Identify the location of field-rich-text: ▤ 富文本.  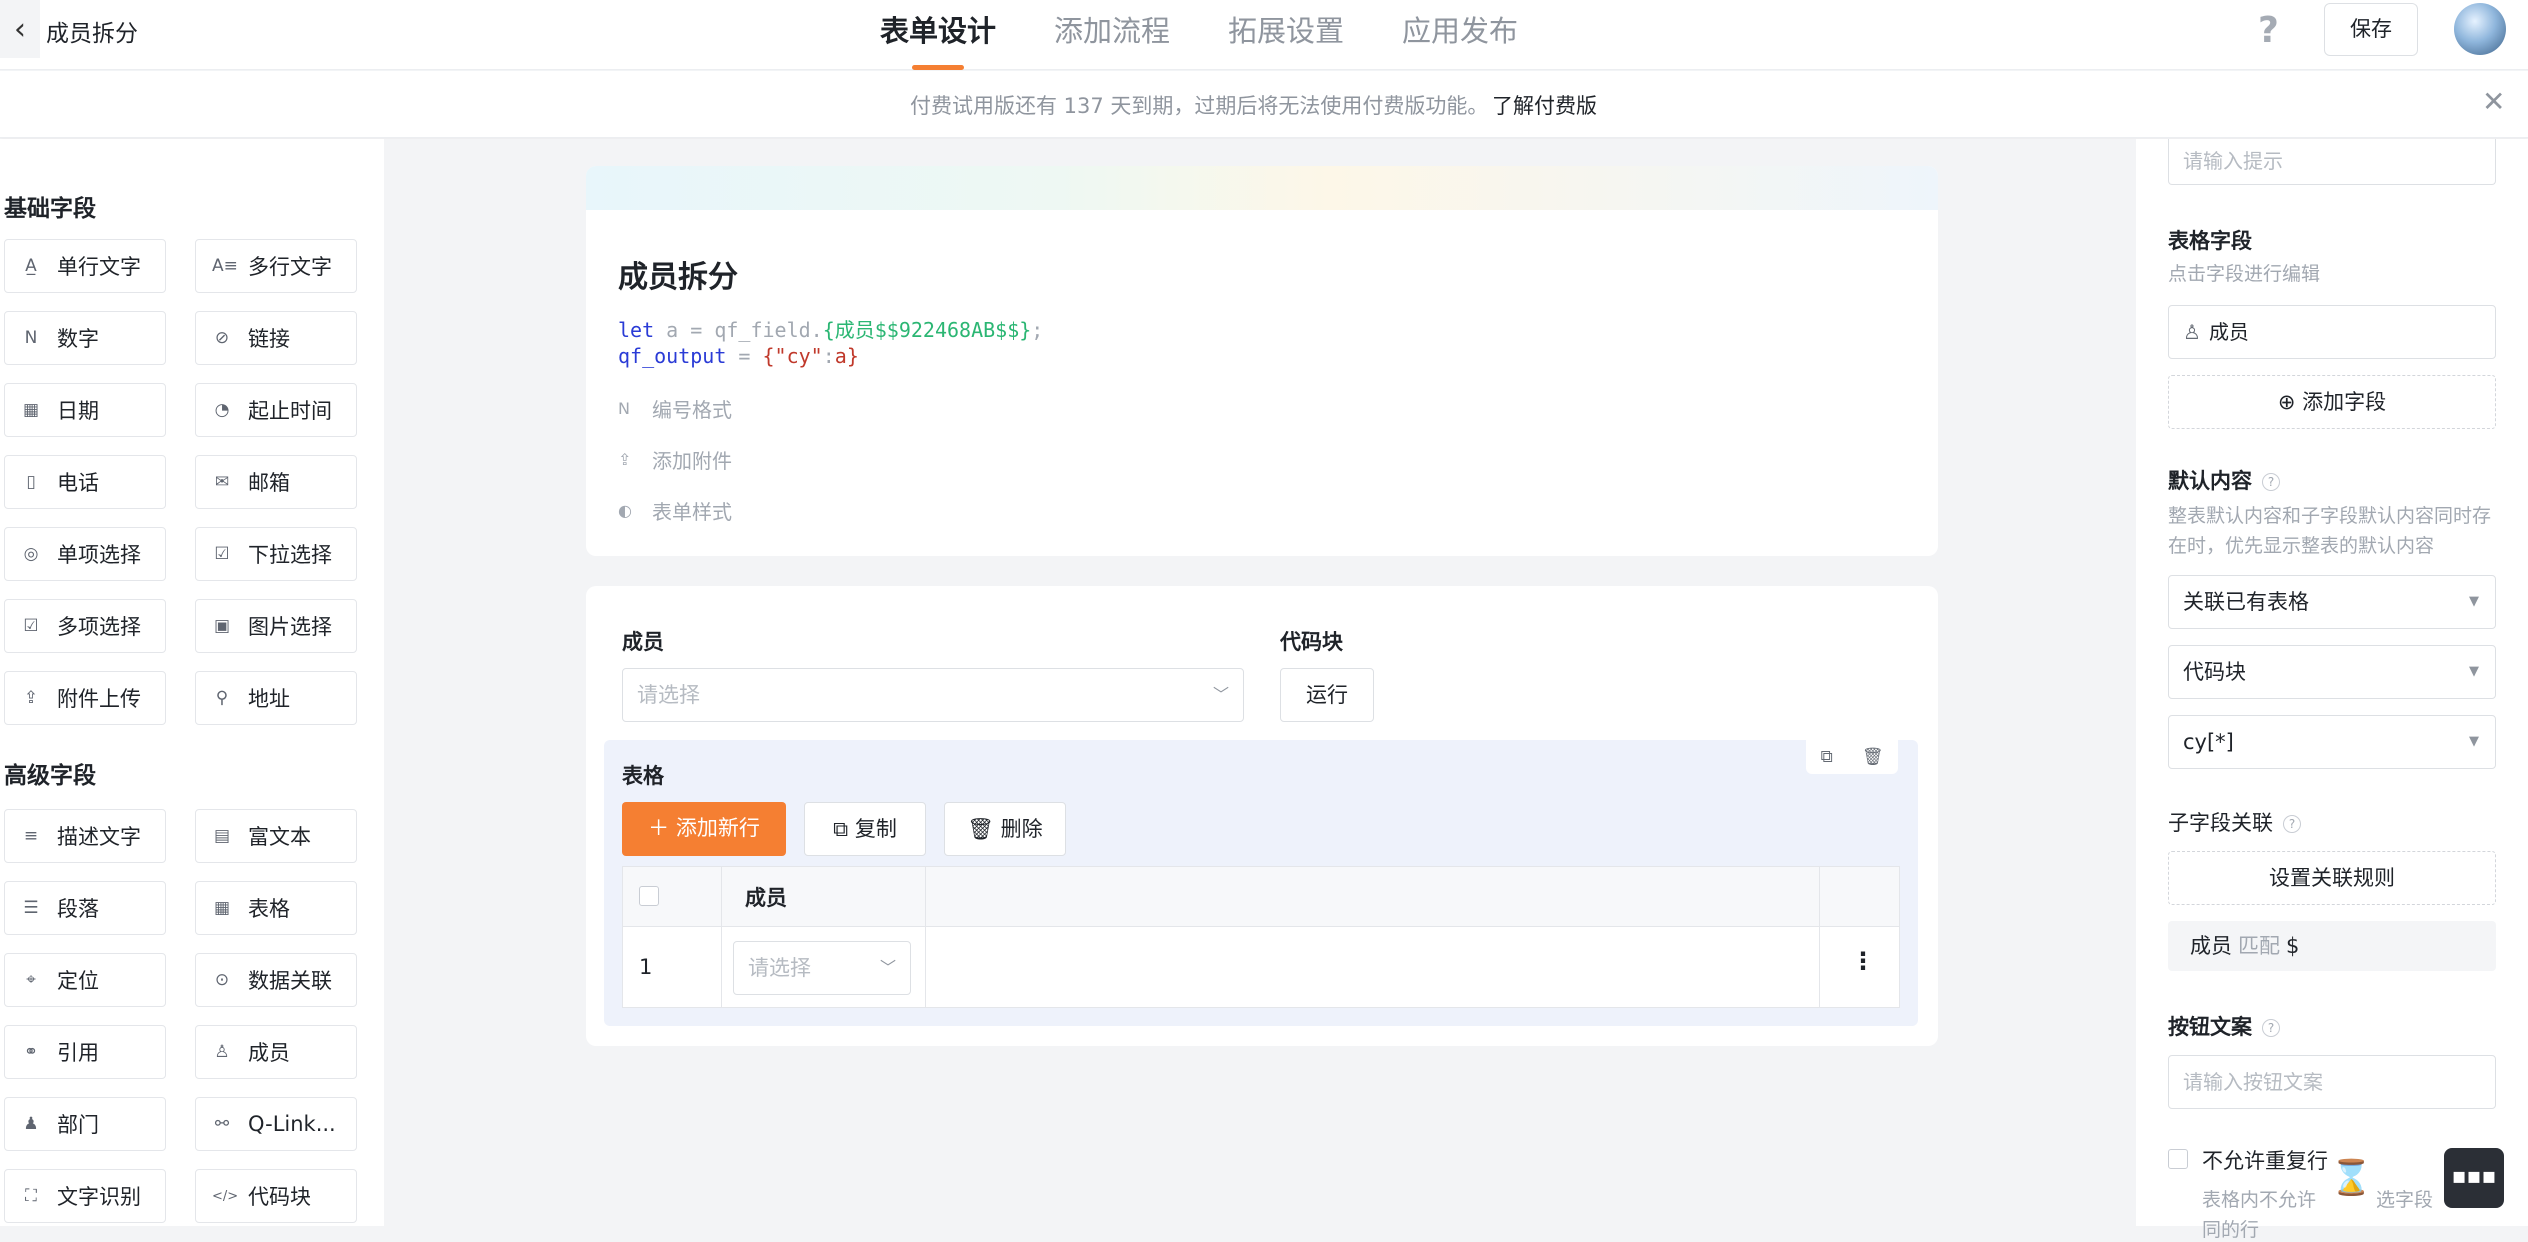
(276, 836).